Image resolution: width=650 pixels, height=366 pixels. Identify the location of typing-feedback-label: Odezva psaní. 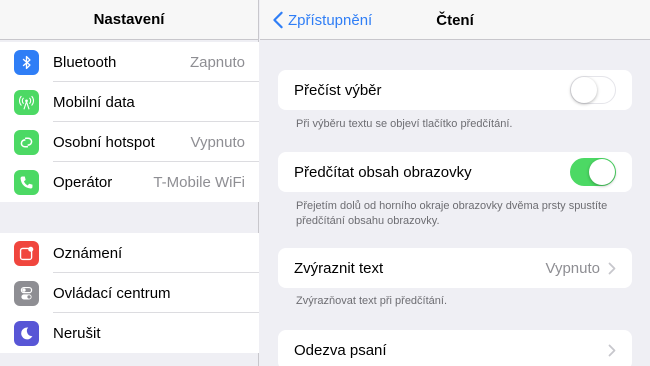
(340, 350).